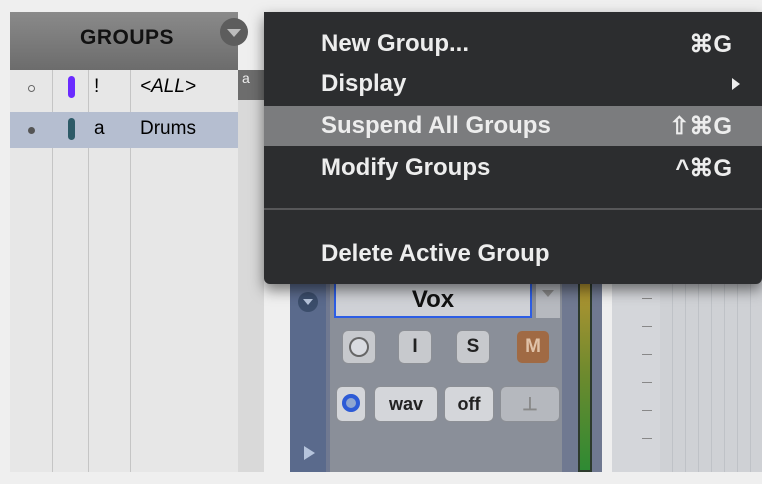 The width and height of the screenshot is (762, 484). I want to click on panel-divider, so click(251, 286).